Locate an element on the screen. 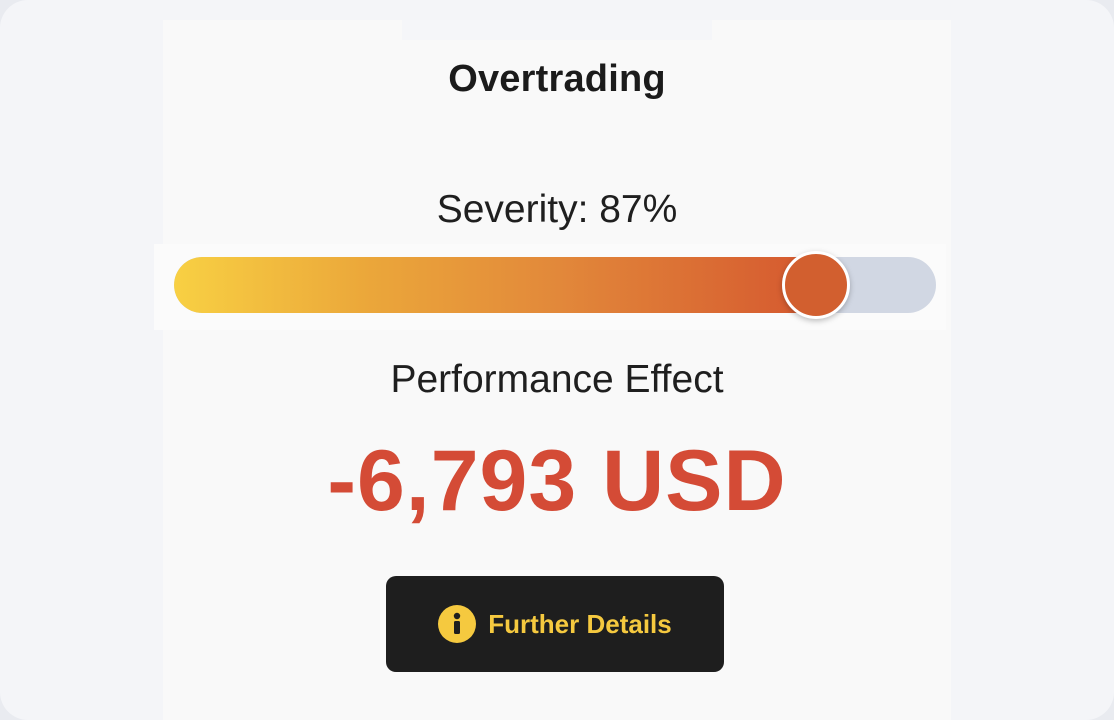 Image resolution: width=1114 pixels, height=720 pixels. card-top-notch is located at coordinates (557, 30).